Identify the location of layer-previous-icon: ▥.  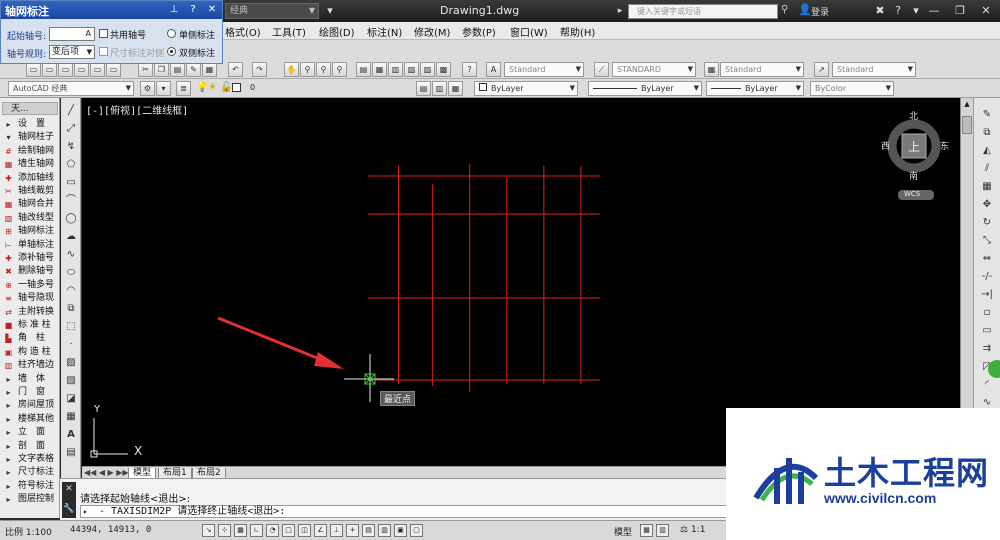
(439, 88).